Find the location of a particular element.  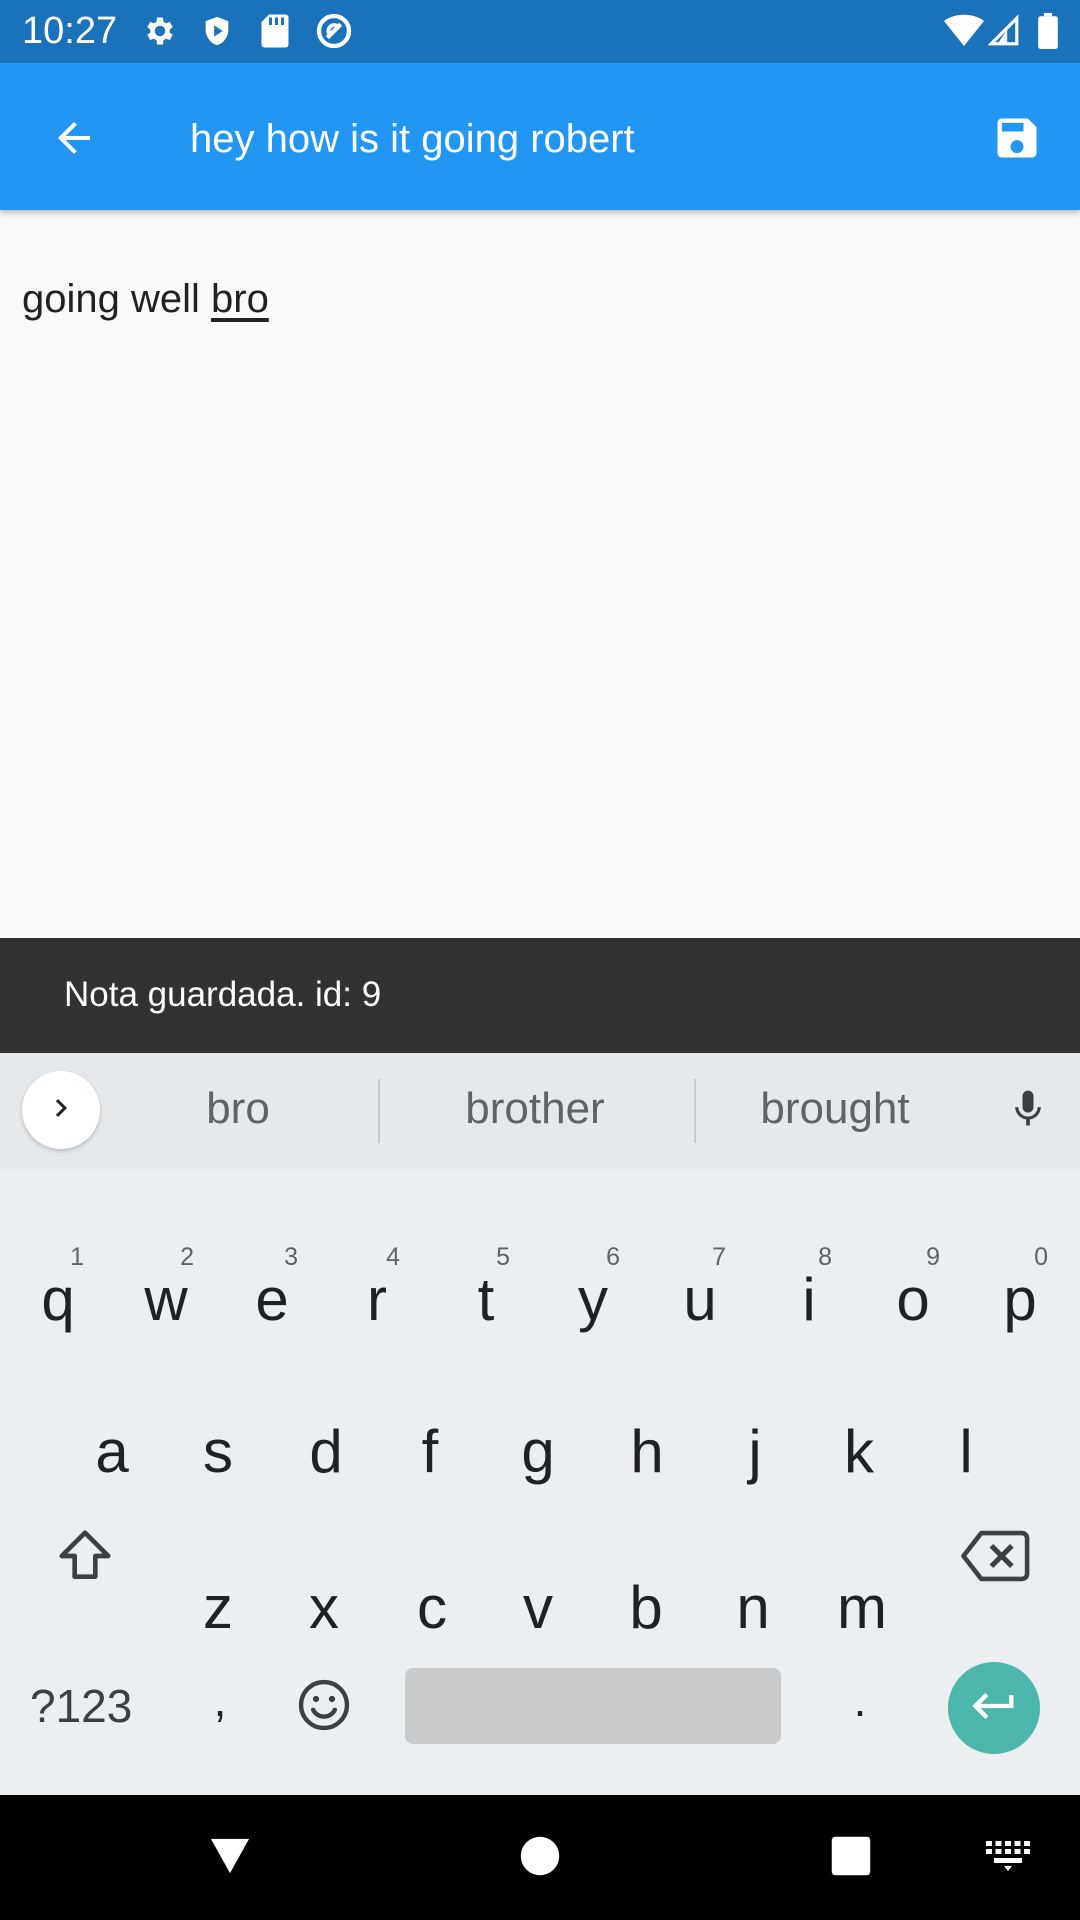

enter-arrow-icon is located at coordinates (994, 1708).